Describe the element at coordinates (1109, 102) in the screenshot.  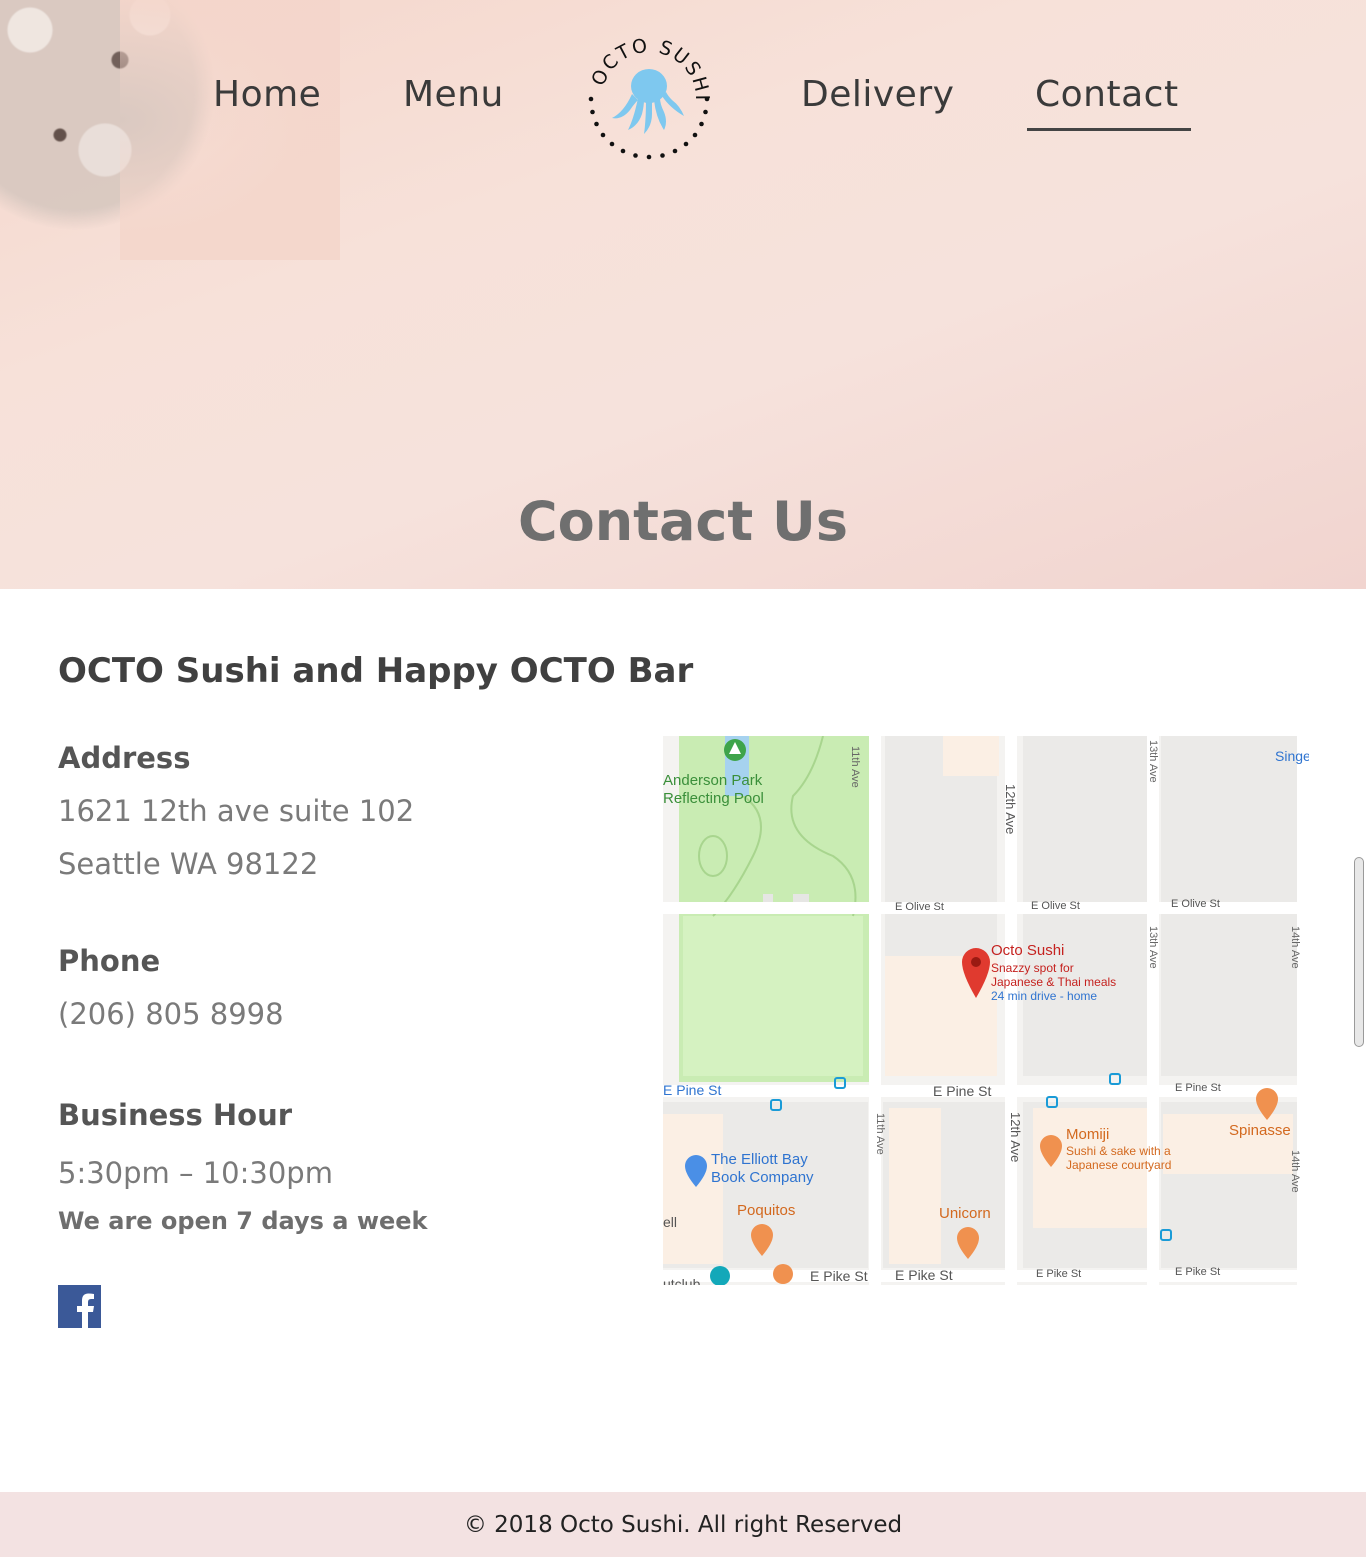
I see `nav-contact: Contact` at that location.